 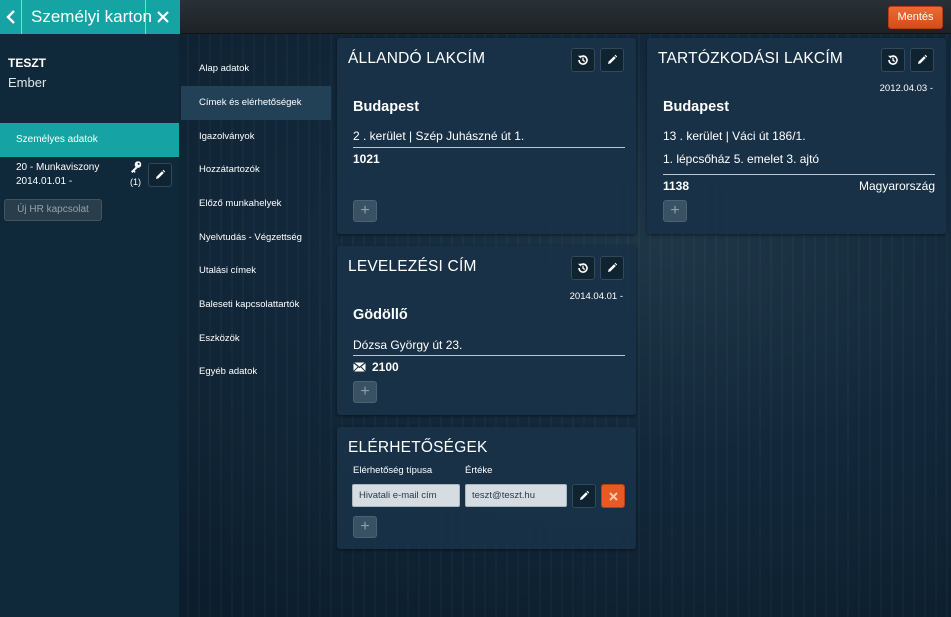 I want to click on hr-edit-button, so click(x=160, y=175).